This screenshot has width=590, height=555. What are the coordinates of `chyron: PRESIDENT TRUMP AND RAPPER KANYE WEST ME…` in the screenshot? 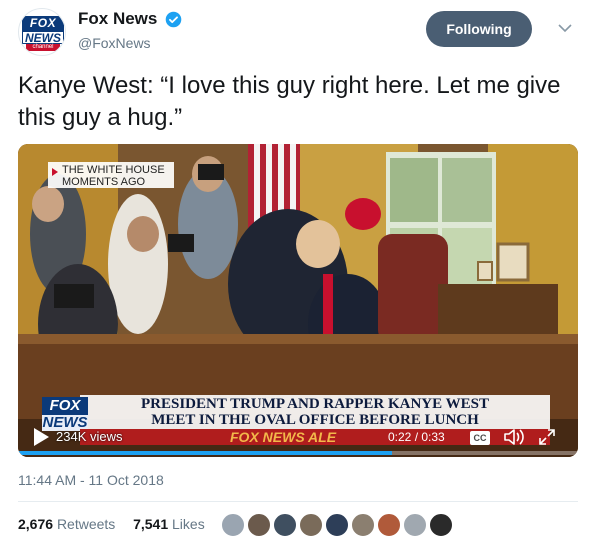 It's located at (315, 412).